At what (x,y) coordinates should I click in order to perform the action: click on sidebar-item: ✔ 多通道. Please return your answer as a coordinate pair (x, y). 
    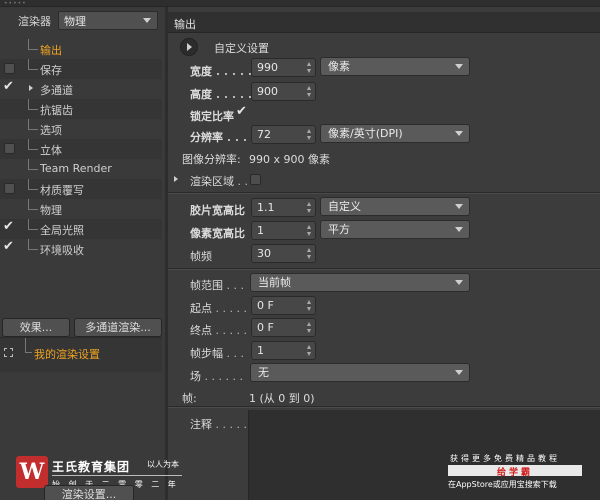
    Looking at the image, I should click on (81, 89).